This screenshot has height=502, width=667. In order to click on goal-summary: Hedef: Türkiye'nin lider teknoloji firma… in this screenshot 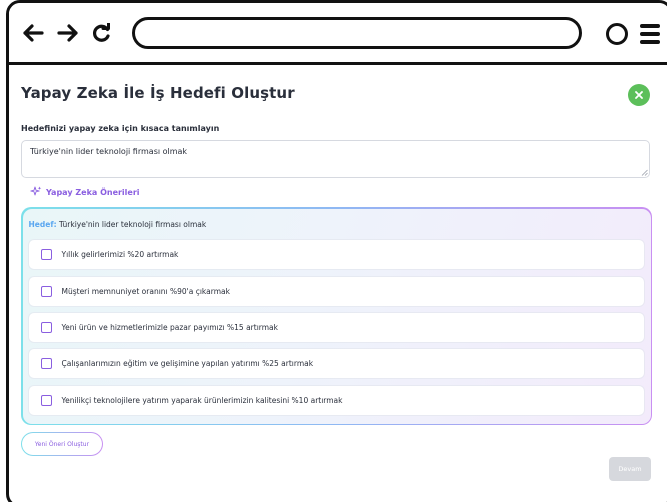, I will do `click(118, 224)`.